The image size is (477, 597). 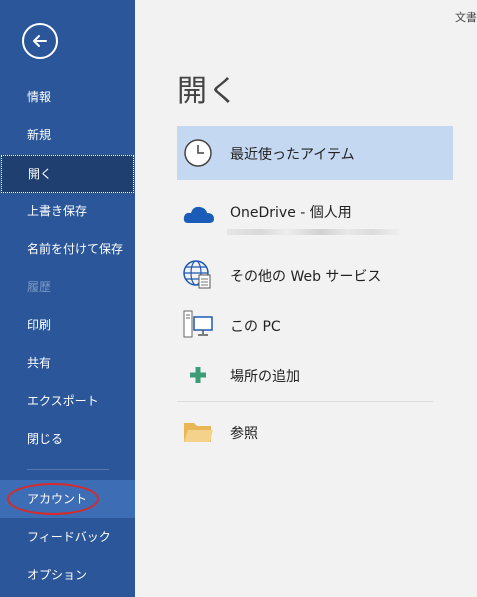 What do you see at coordinates (305, 401) in the screenshot?
I see `location-divider` at bounding box center [305, 401].